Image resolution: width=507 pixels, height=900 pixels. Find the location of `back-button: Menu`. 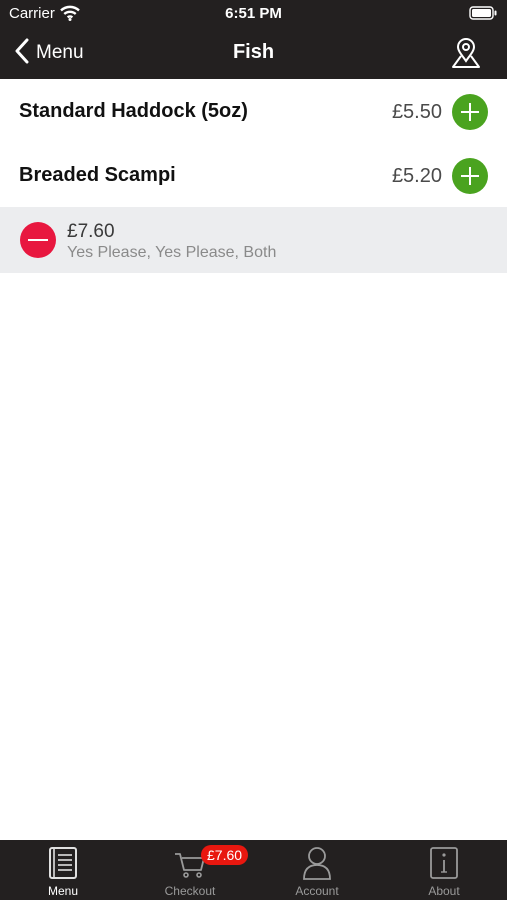

back-button: Menu is located at coordinates (49, 53).